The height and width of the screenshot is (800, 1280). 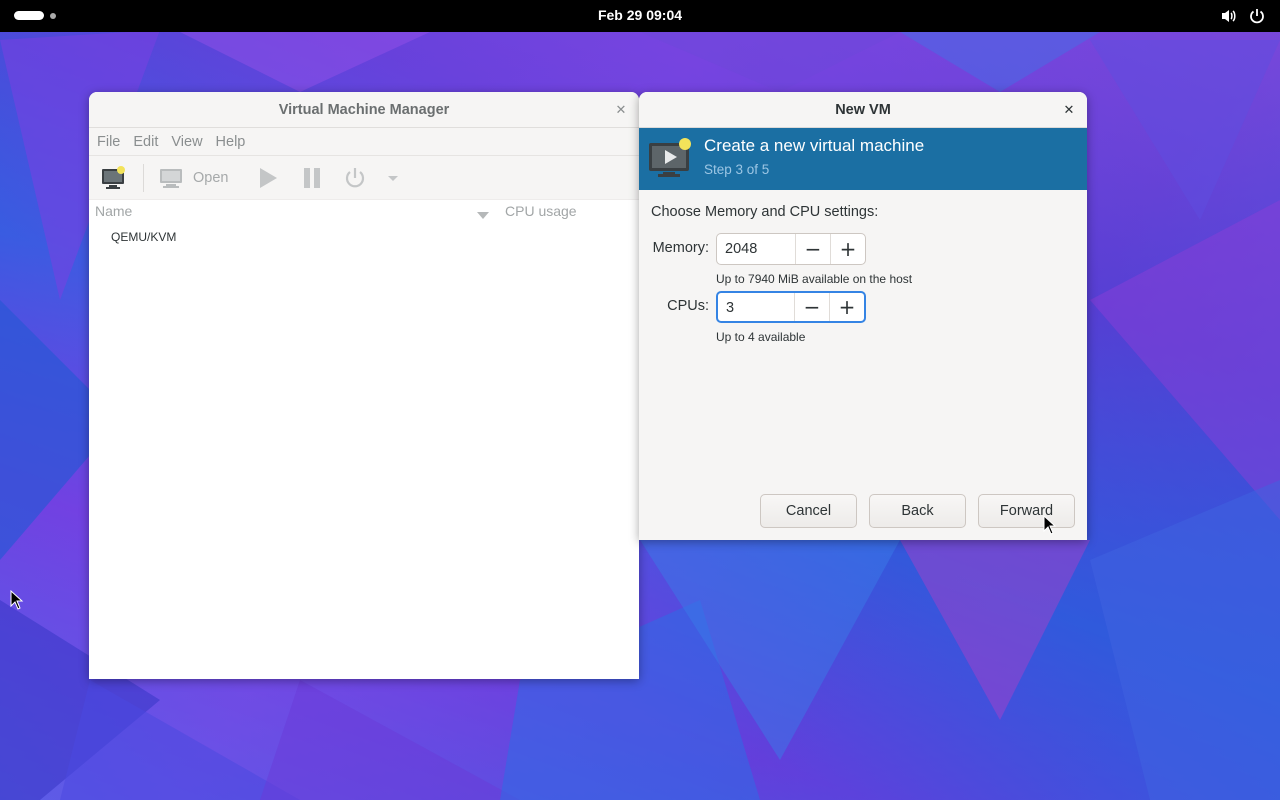 I want to click on volume-icon, so click(x=1229, y=16).